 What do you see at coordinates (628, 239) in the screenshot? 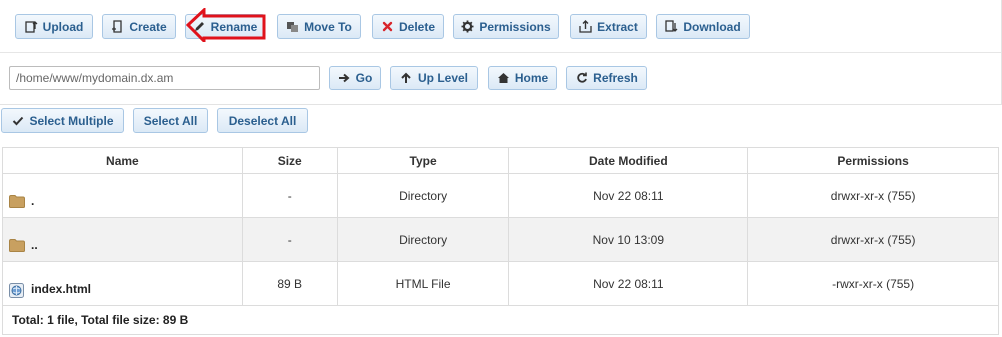
I see `date-cell: Nov 10 13:09` at bounding box center [628, 239].